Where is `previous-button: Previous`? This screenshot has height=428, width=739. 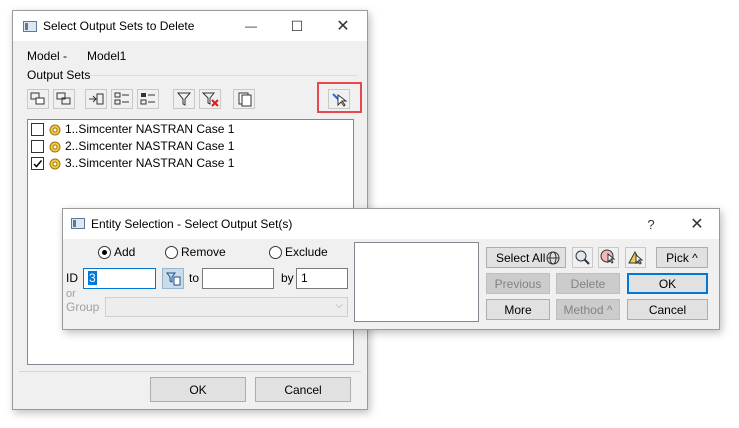
previous-button: Previous is located at coordinates (518, 283).